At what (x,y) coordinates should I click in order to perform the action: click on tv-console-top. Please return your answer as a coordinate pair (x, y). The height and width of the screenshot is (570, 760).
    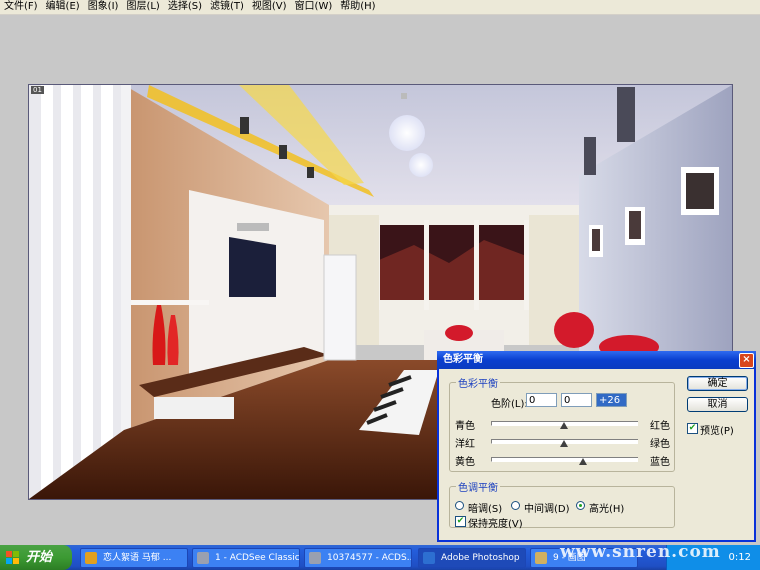
    Looking at the image, I should click on (253, 227).